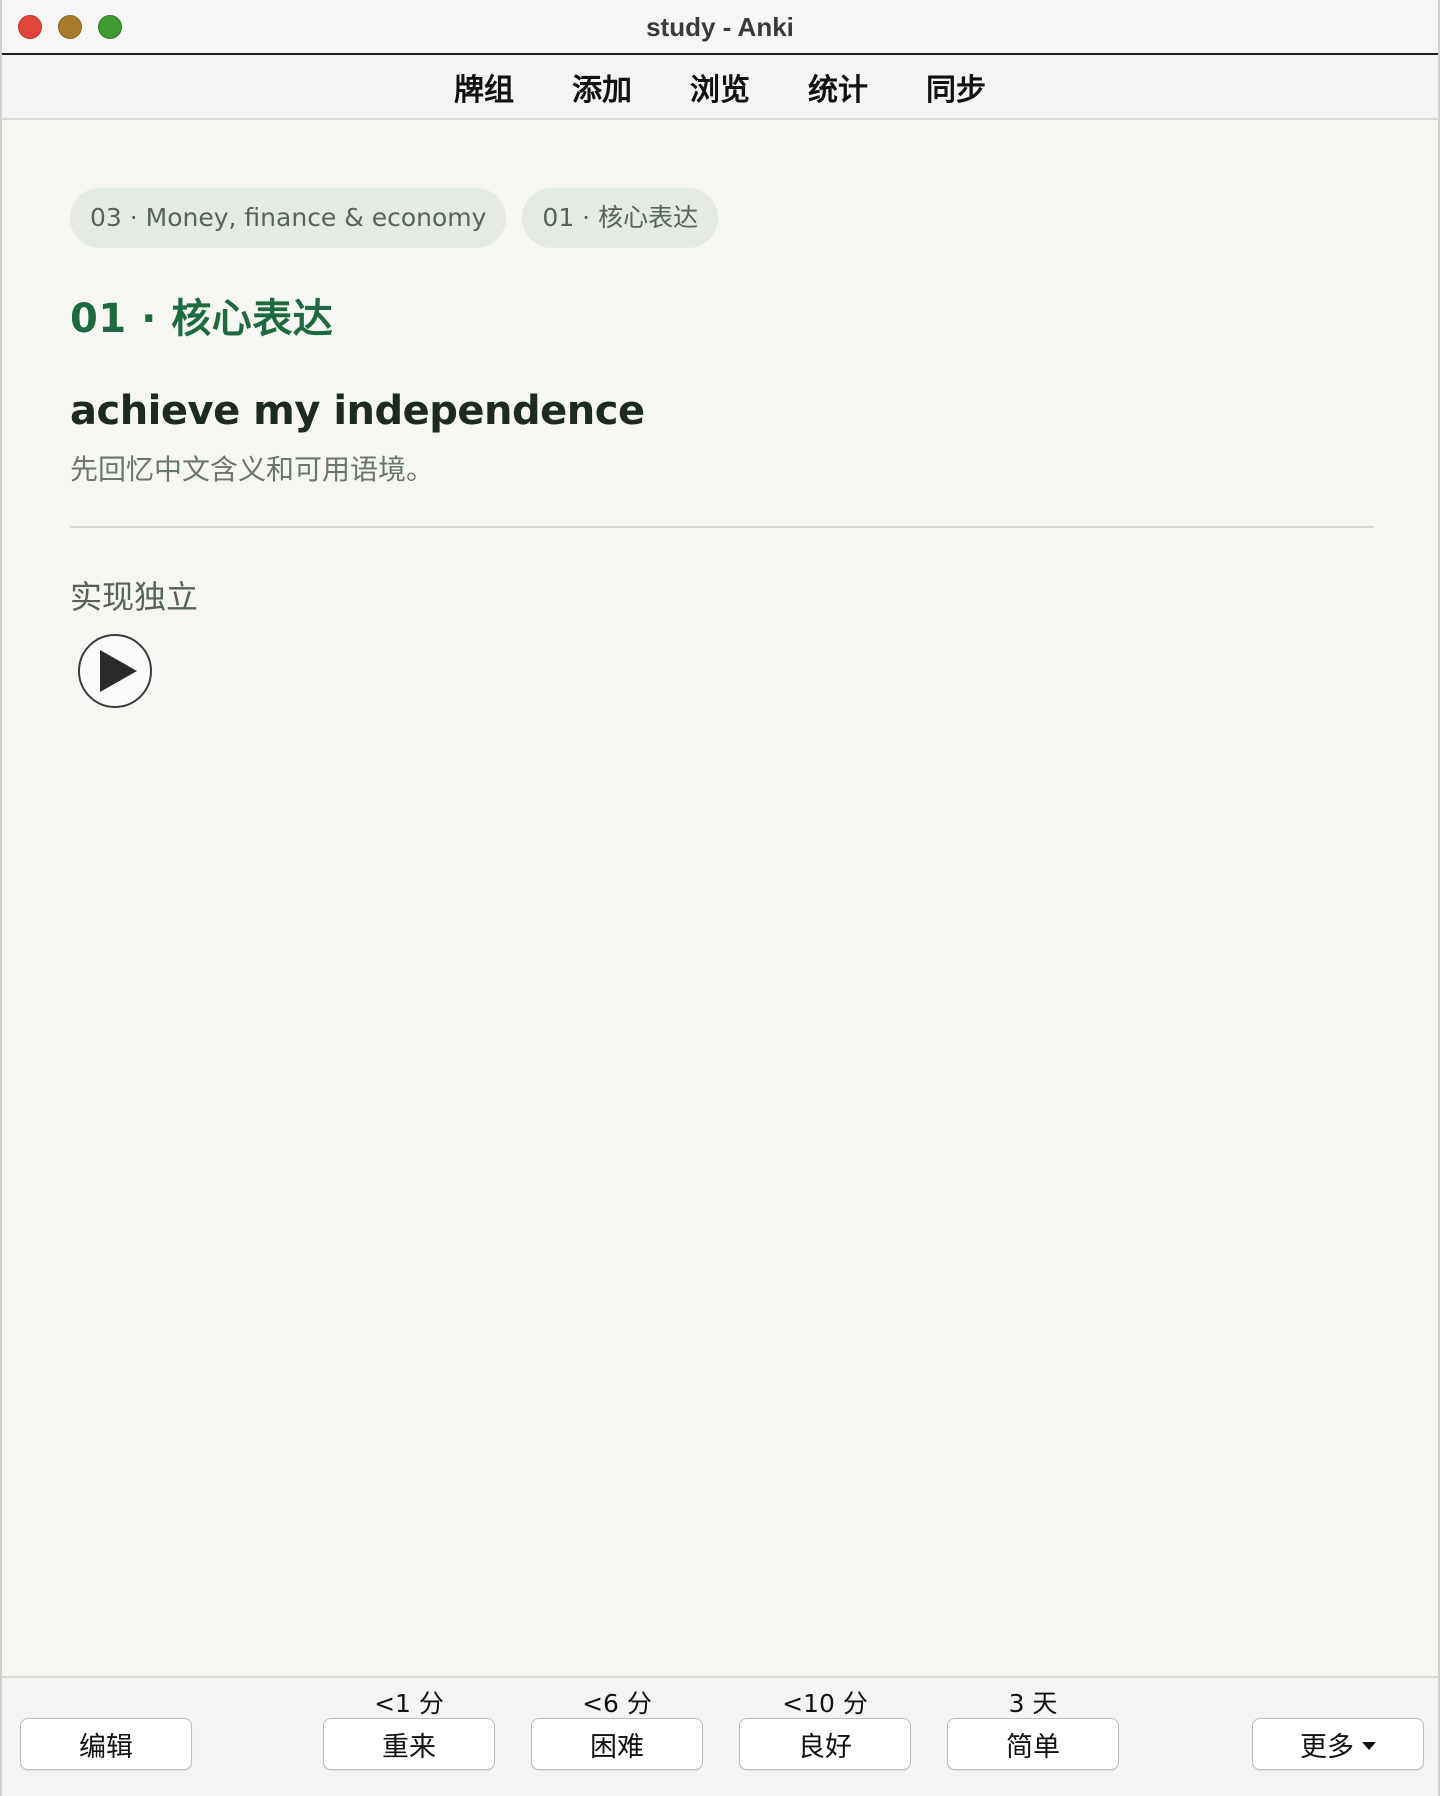 This screenshot has width=1440, height=1796. I want to click on good-button: 良好, so click(825, 1744).